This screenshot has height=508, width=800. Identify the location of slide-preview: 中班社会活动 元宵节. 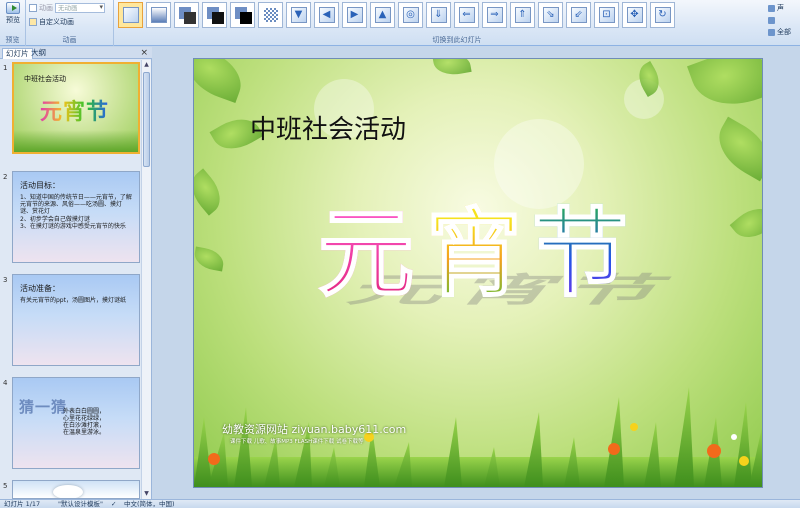
(76, 108).